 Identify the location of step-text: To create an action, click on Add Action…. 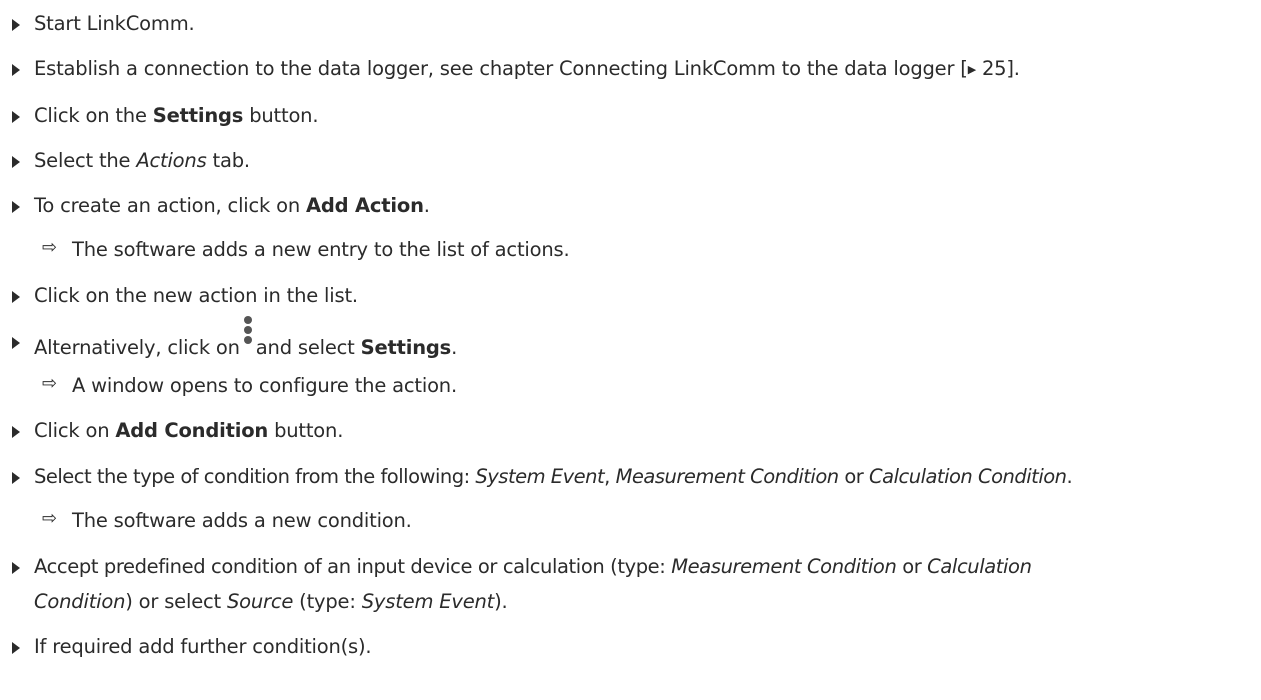
(232, 205).